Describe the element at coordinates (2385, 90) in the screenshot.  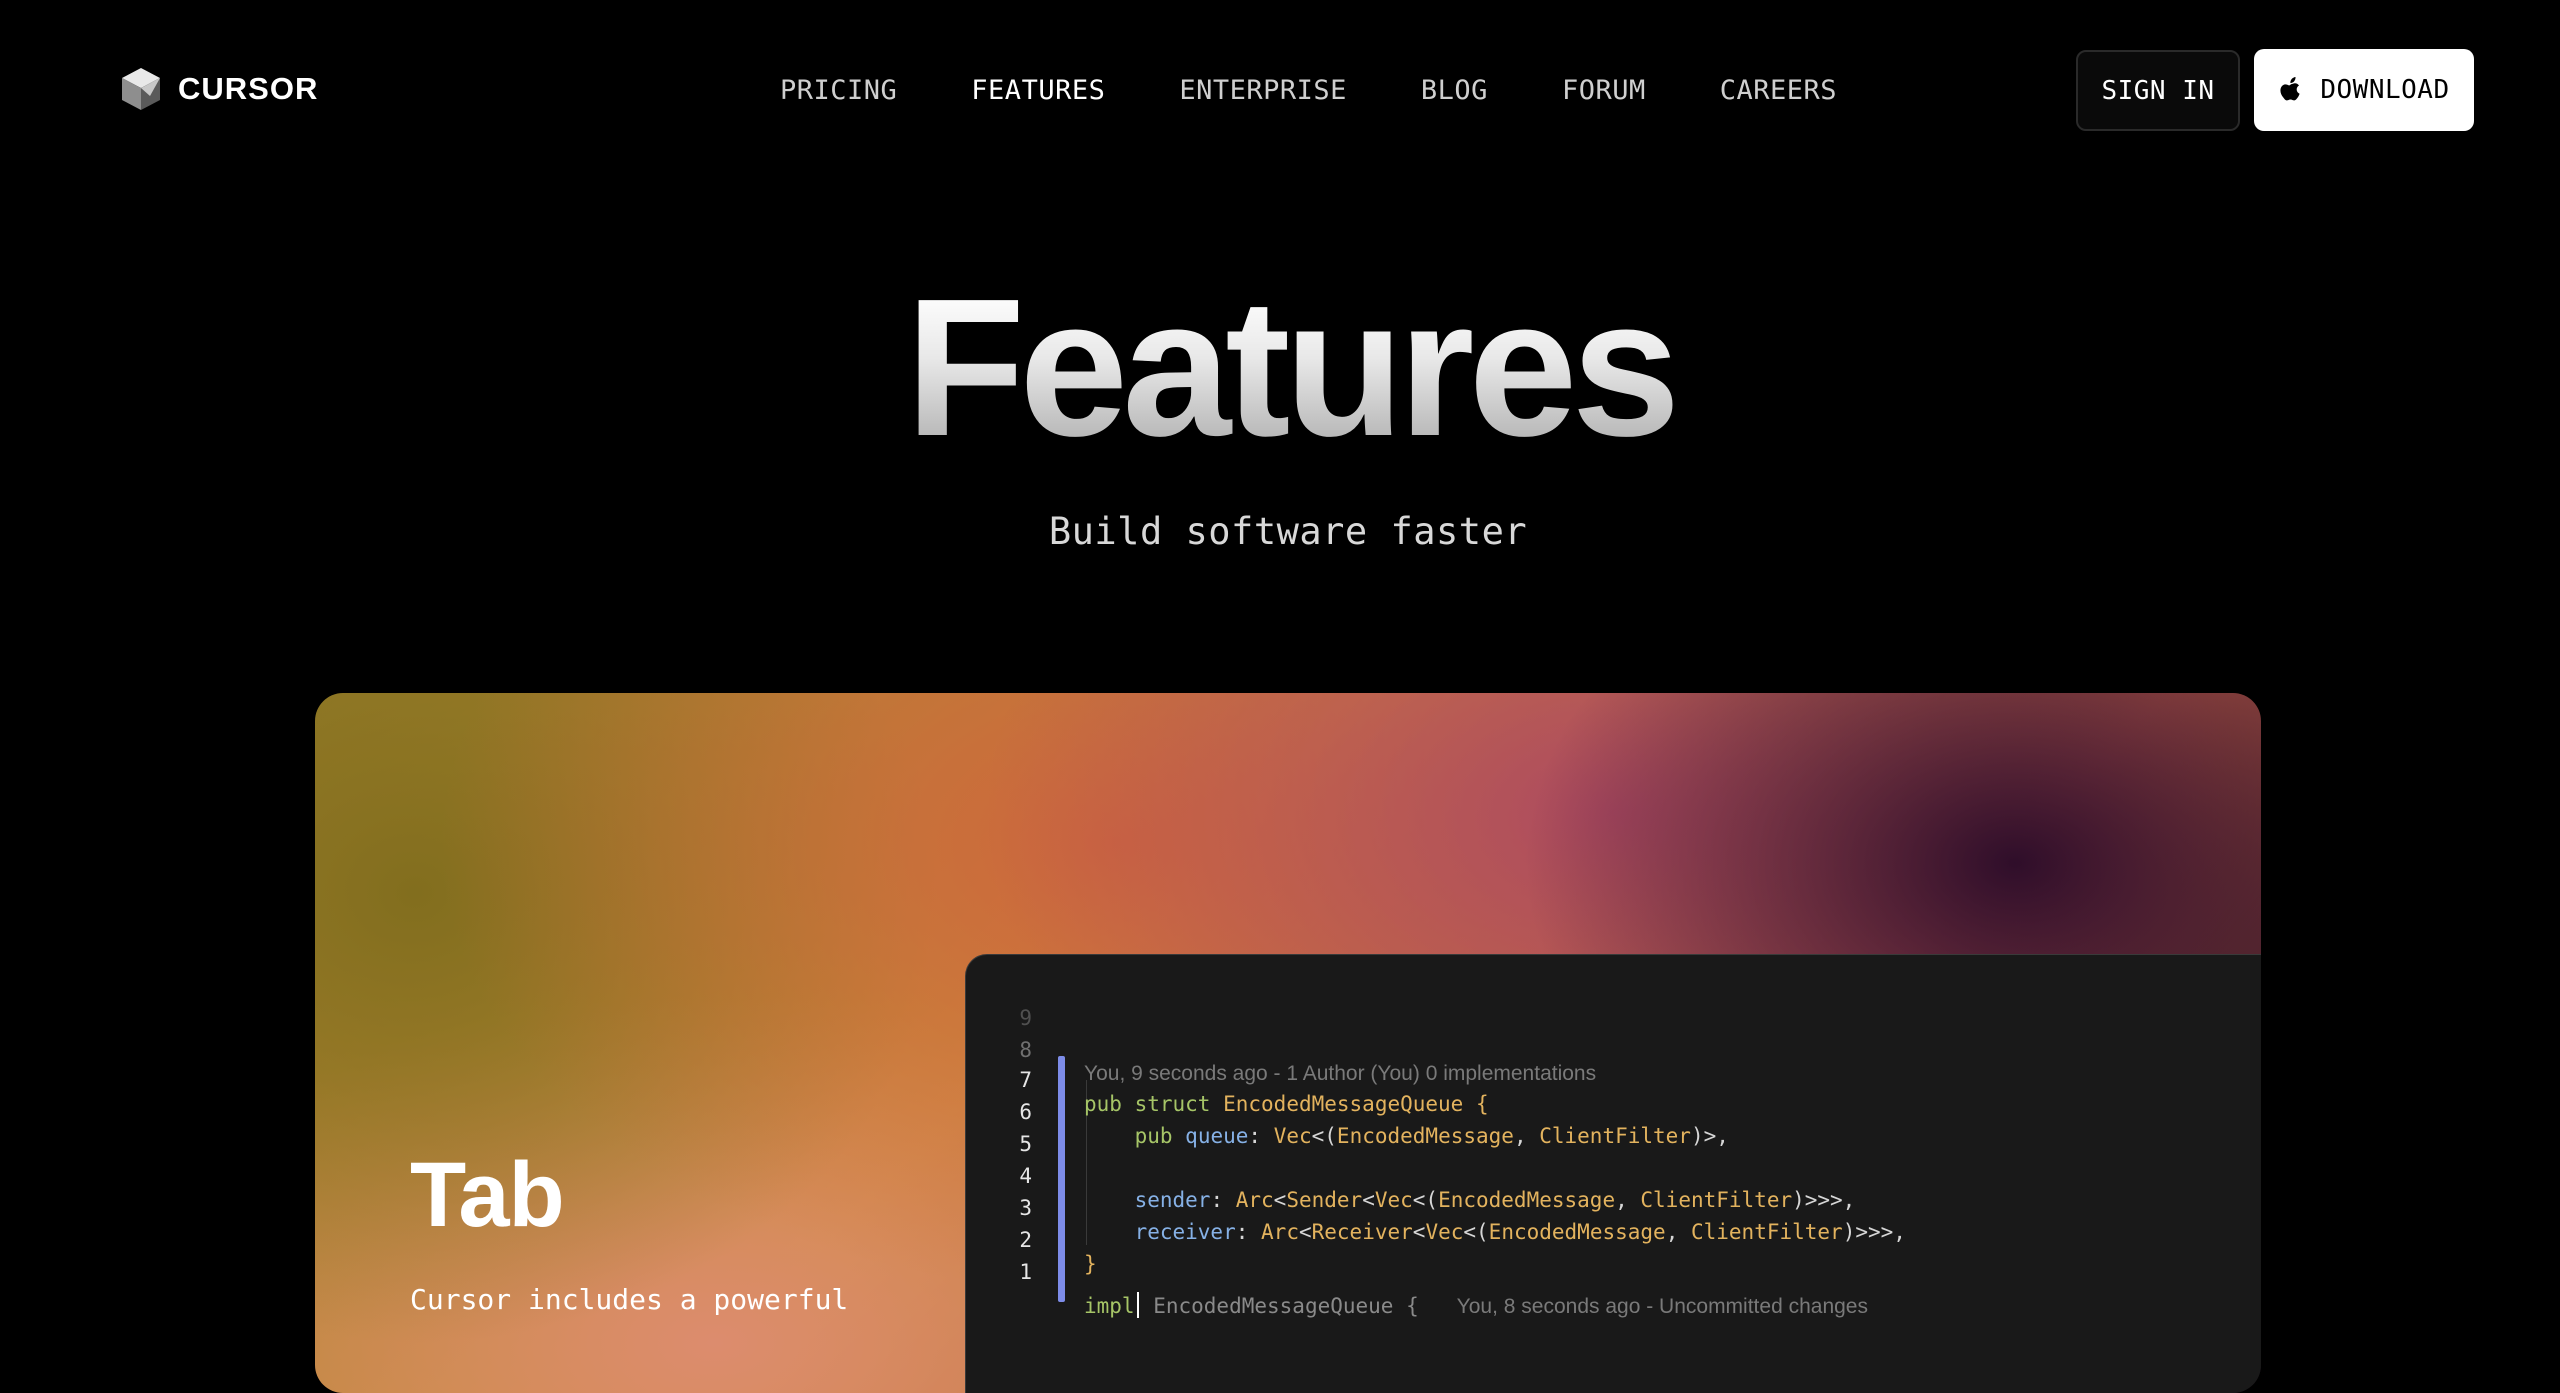
I see `download-label: DOWNLOAD` at that location.